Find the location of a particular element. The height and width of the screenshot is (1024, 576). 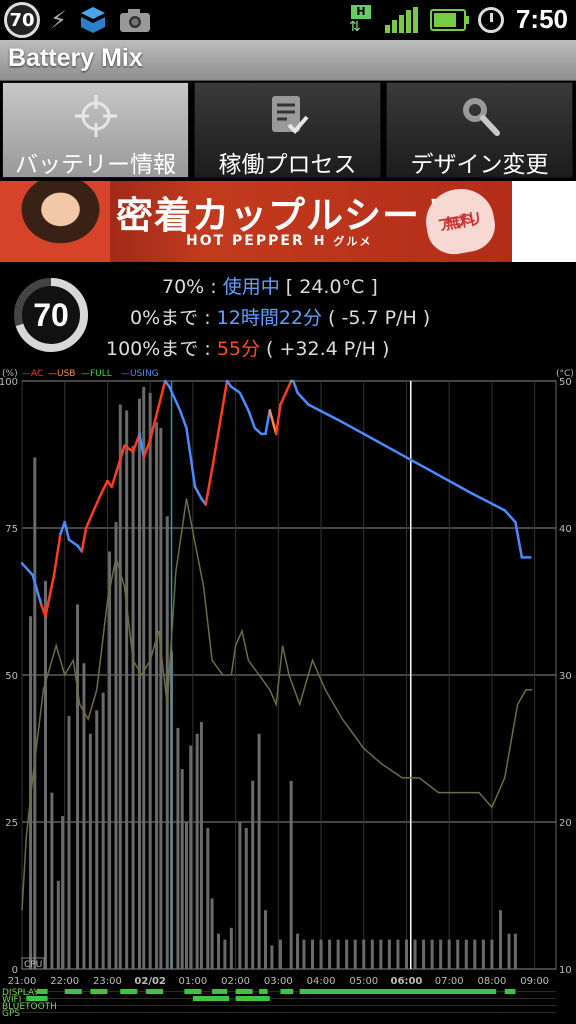

crosshair-icon is located at coordinates (95, 116).